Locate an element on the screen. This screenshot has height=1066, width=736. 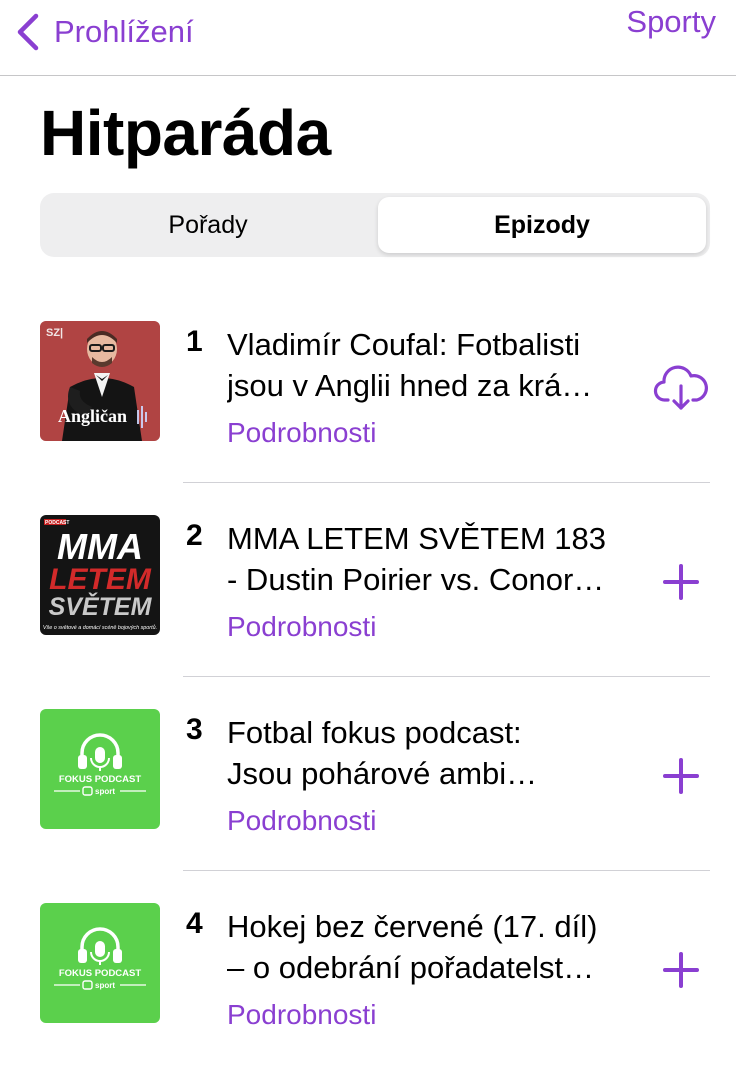
download-cloud-icon is located at coordinates (680, 387).